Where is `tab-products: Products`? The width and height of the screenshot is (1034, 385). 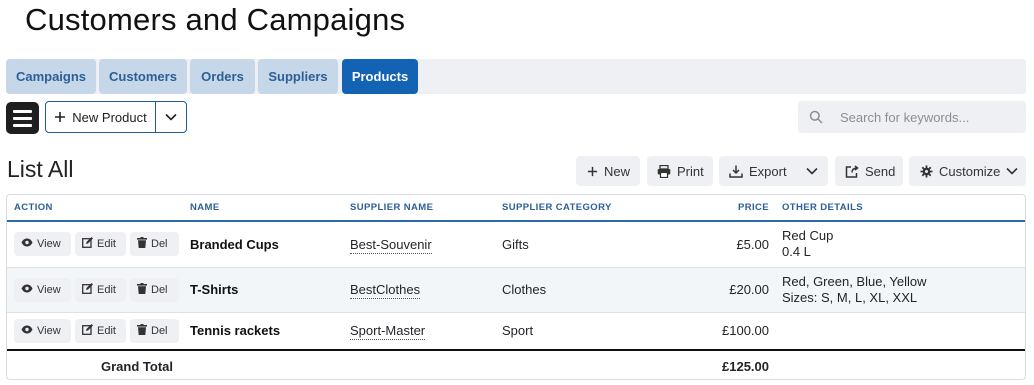 tab-products: Products is located at coordinates (380, 76).